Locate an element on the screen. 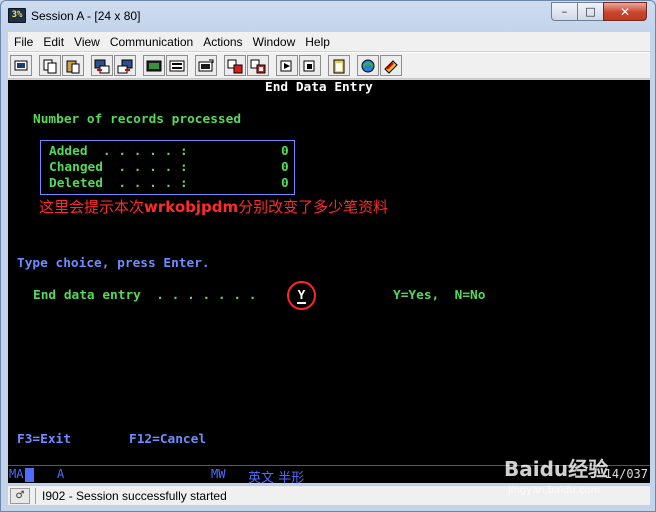 The width and height of the screenshot is (656, 512). f3-exit-key: F3=Exit is located at coordinates (44, 440).